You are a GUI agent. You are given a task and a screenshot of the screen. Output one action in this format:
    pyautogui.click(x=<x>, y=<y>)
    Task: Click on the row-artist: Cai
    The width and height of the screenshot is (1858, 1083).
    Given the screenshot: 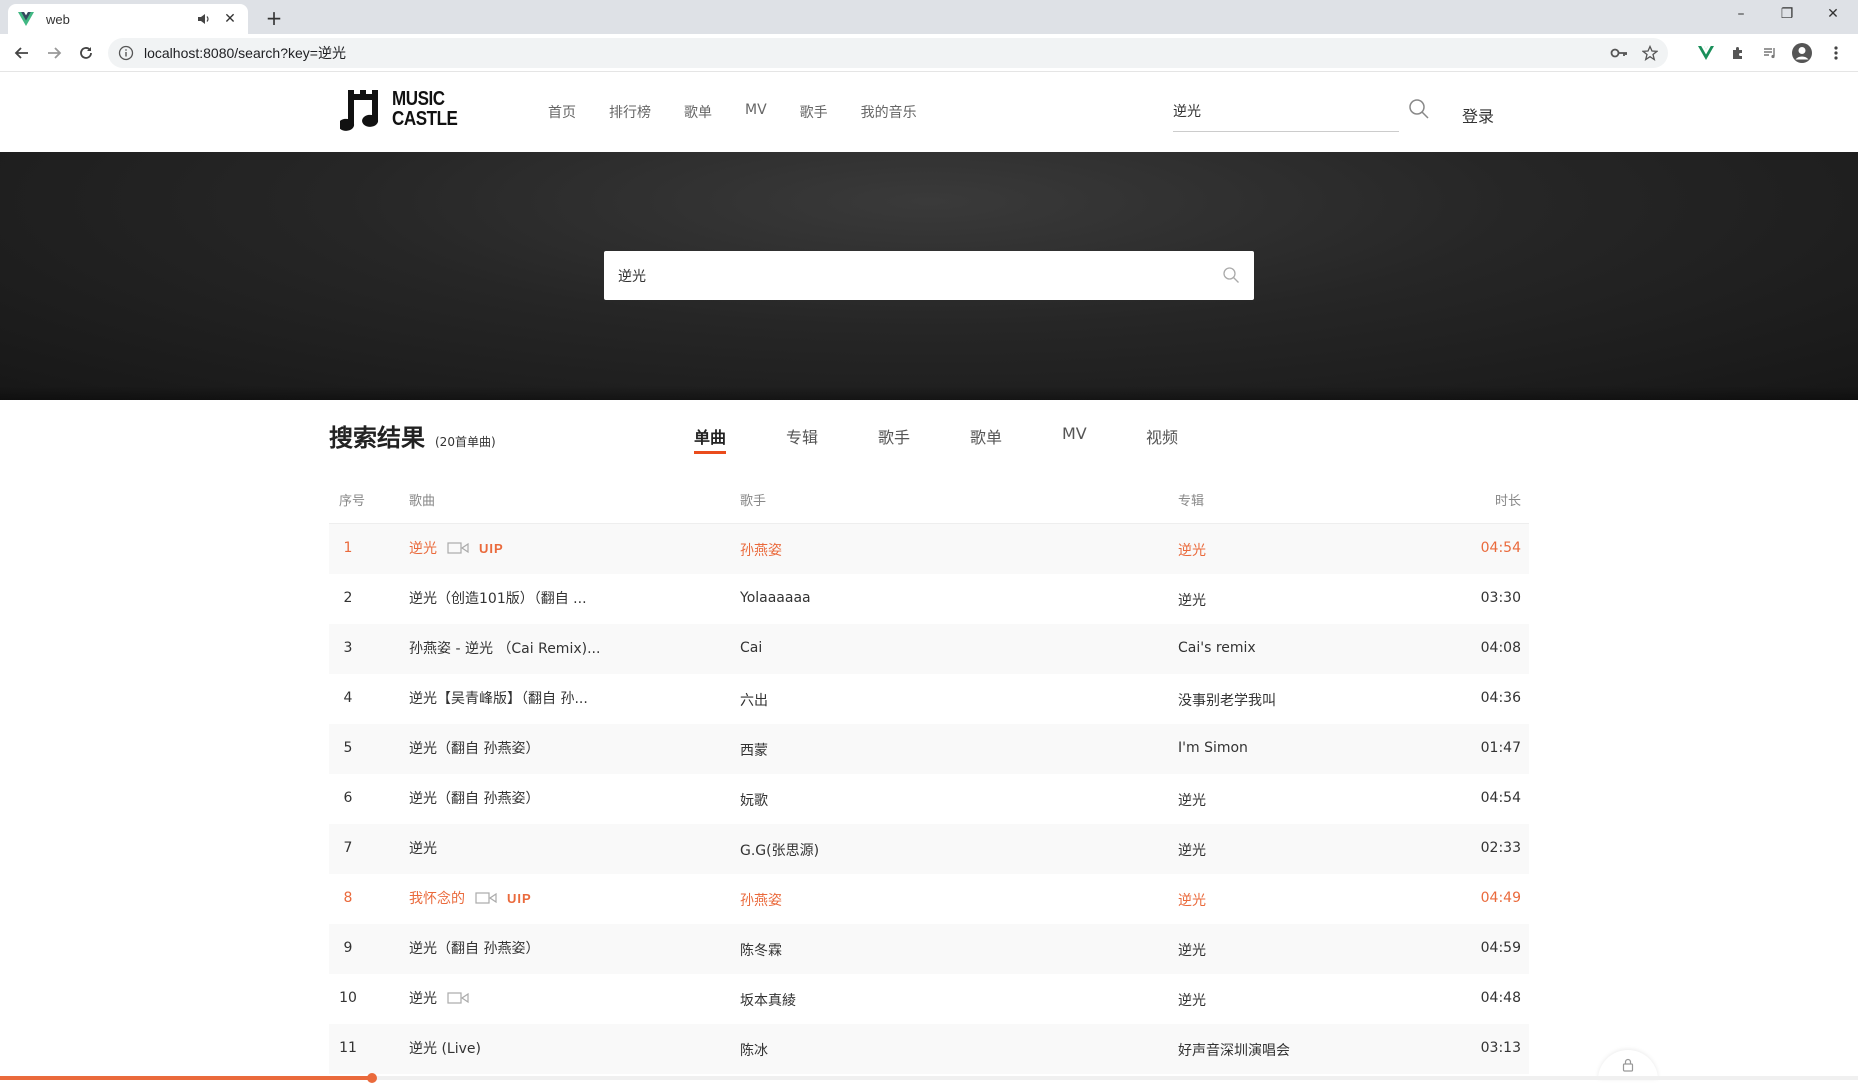 What is the action you would take?
    pyautogui.click(x=751, y=648)
    